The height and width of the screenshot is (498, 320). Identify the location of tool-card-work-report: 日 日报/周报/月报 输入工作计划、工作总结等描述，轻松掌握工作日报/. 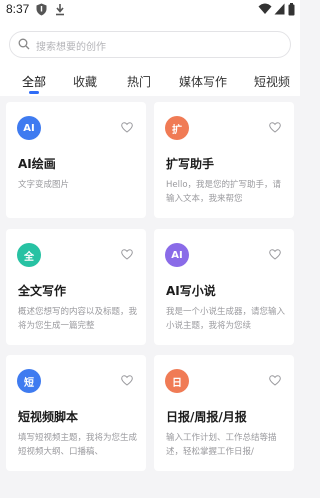
(224, 413).